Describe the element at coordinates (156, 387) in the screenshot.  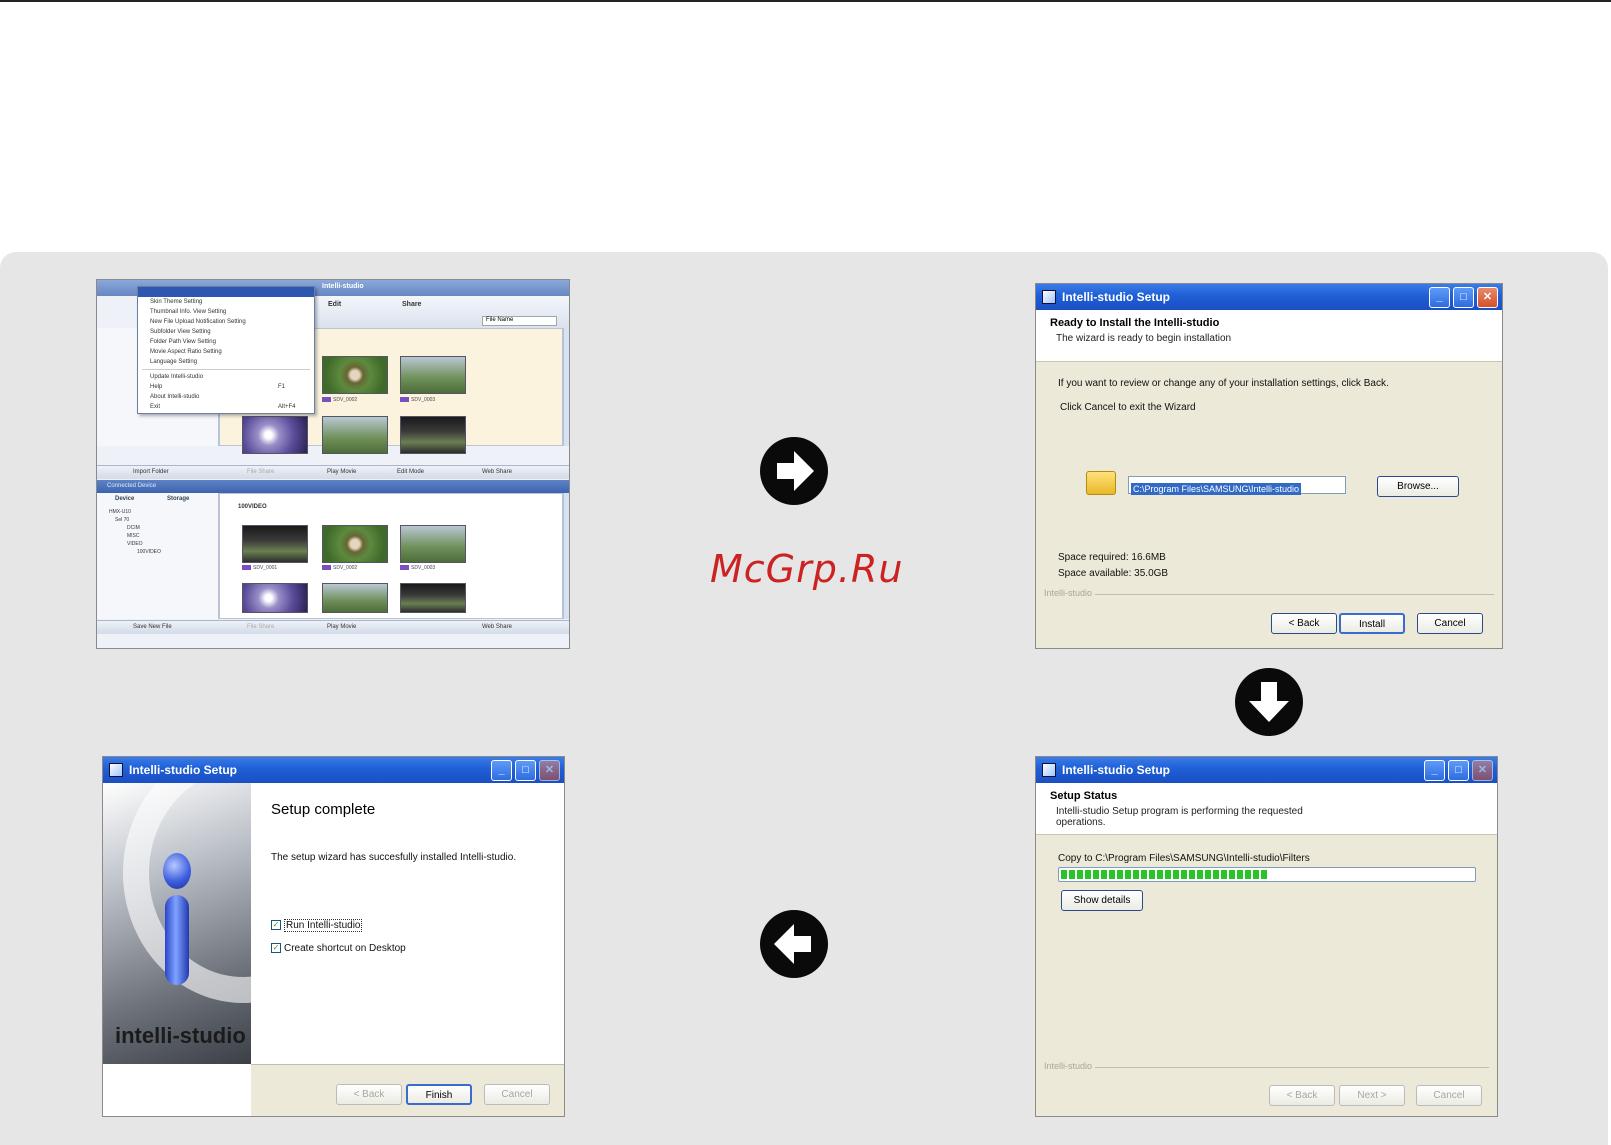
I see `menu-item-help: Help` at that location.